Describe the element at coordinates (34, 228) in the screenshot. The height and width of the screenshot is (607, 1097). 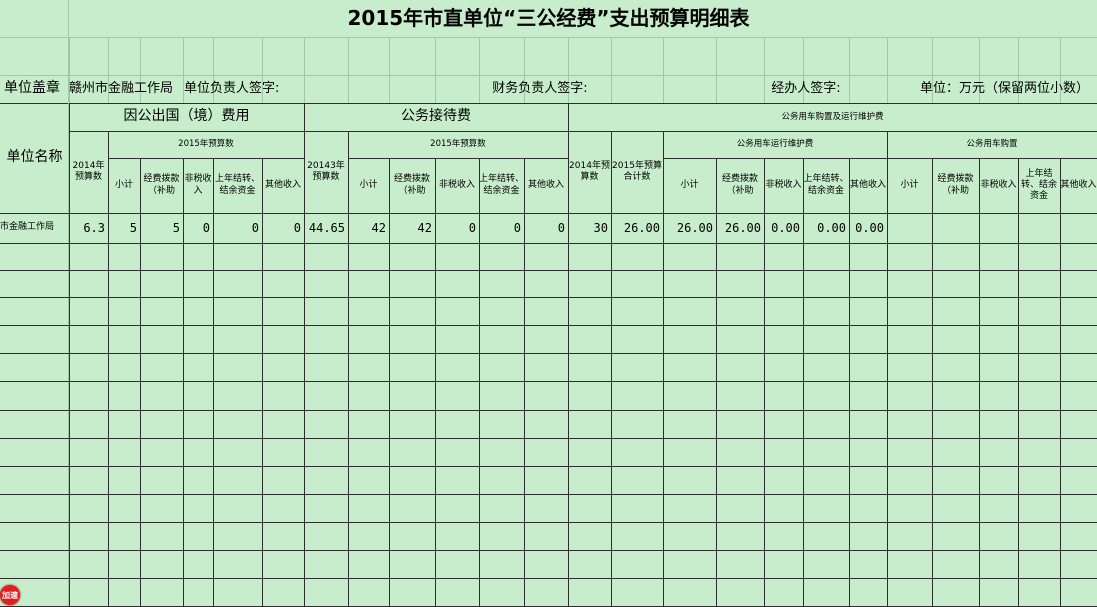
I see `row-unit-name: 市金融工作局` at that location.